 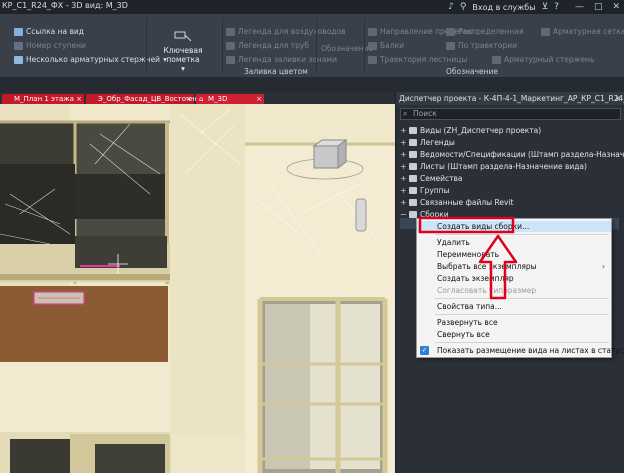 What do you see at coordinates (498, 267) in the screenshot?
I see `up-arrow-icon` at bounding box center [498, 267].